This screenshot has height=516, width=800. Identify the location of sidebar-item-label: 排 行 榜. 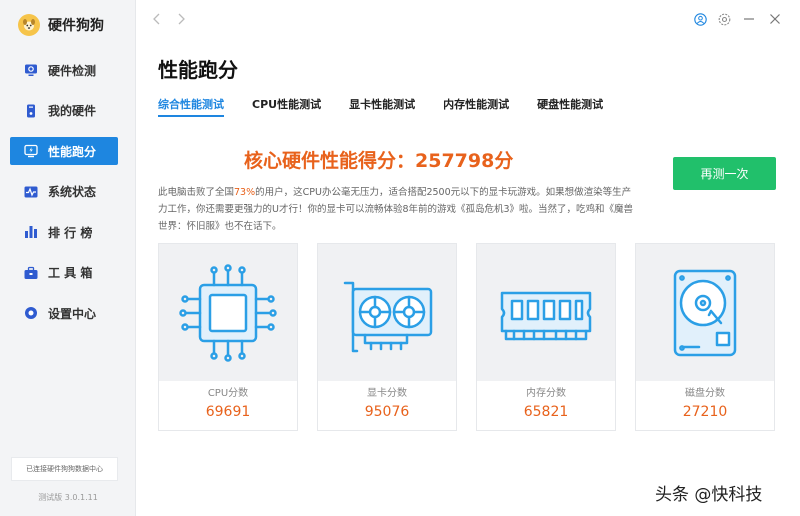
(70, 232).